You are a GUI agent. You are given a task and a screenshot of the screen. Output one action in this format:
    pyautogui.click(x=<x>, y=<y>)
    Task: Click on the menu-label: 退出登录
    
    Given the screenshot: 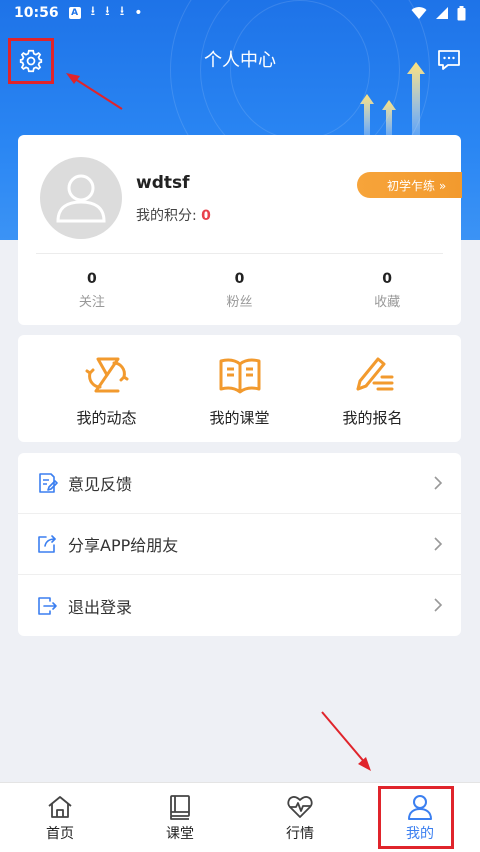 What is the action you would take?
    pyautogui.click(x=100, y=607)
    